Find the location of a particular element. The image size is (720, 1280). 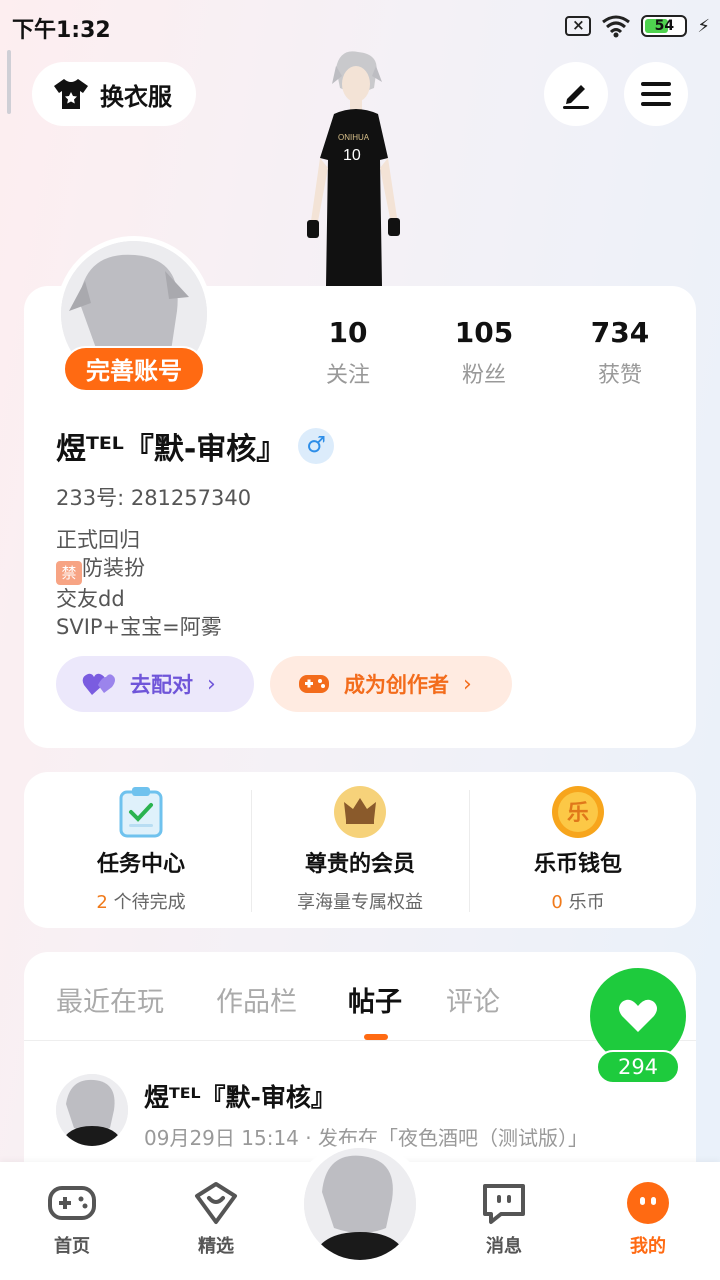

username-row: 煜ᵀᴱᴸ『默-审核』 ♂ is located at coordinates (195, 446).